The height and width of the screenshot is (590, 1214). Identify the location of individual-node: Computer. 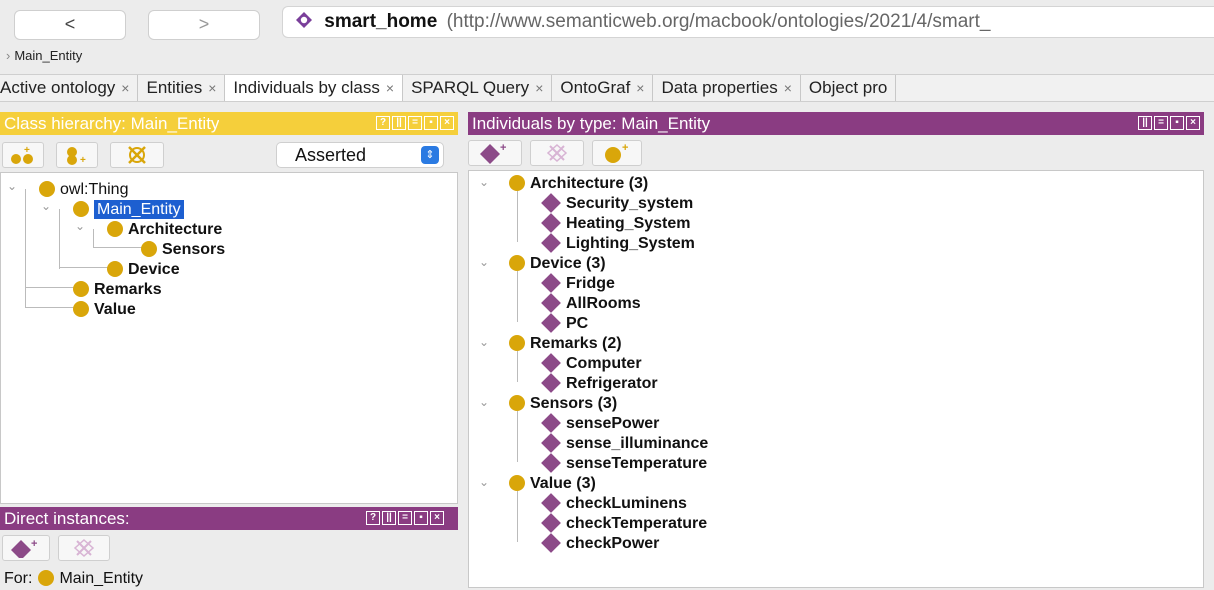
(591, 363).